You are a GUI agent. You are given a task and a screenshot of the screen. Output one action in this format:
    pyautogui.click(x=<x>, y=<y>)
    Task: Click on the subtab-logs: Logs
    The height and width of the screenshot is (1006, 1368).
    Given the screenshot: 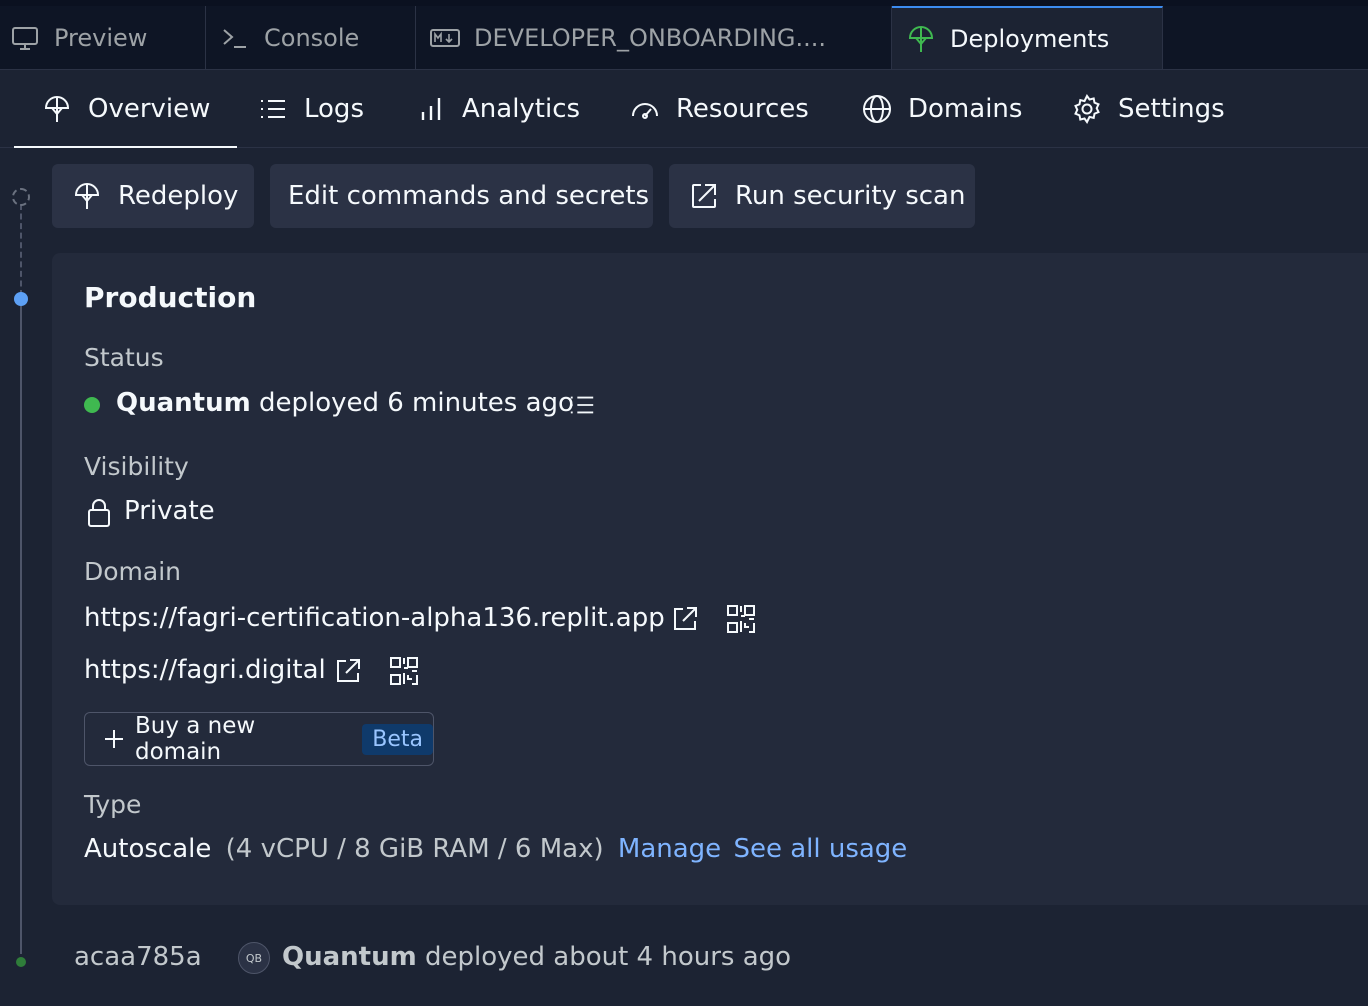 What is the action you would take?
    pyautogui.click(x=311, y=108)
    